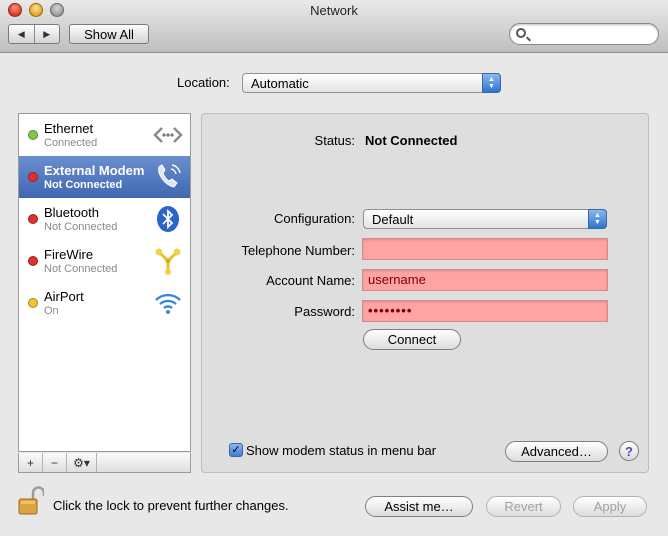 The height and width of the screenshot is (536, 668). Describe the element at coordinates (69, 254) in the screenshot. I see `service-name: FireWire` at that location.